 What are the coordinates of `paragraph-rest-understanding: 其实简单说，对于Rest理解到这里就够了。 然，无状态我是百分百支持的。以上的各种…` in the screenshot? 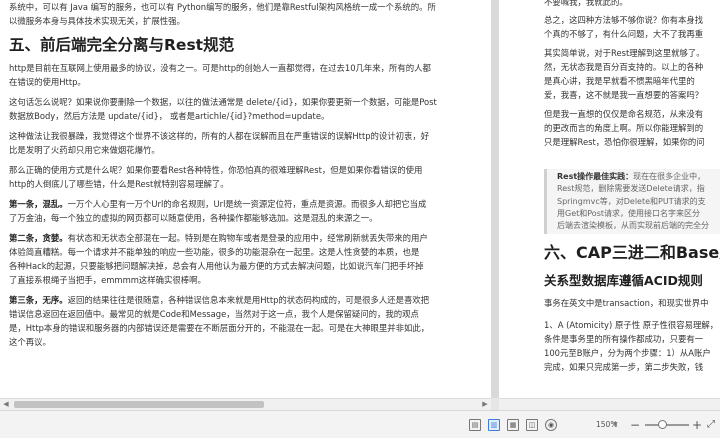 It's located at (624, 74).